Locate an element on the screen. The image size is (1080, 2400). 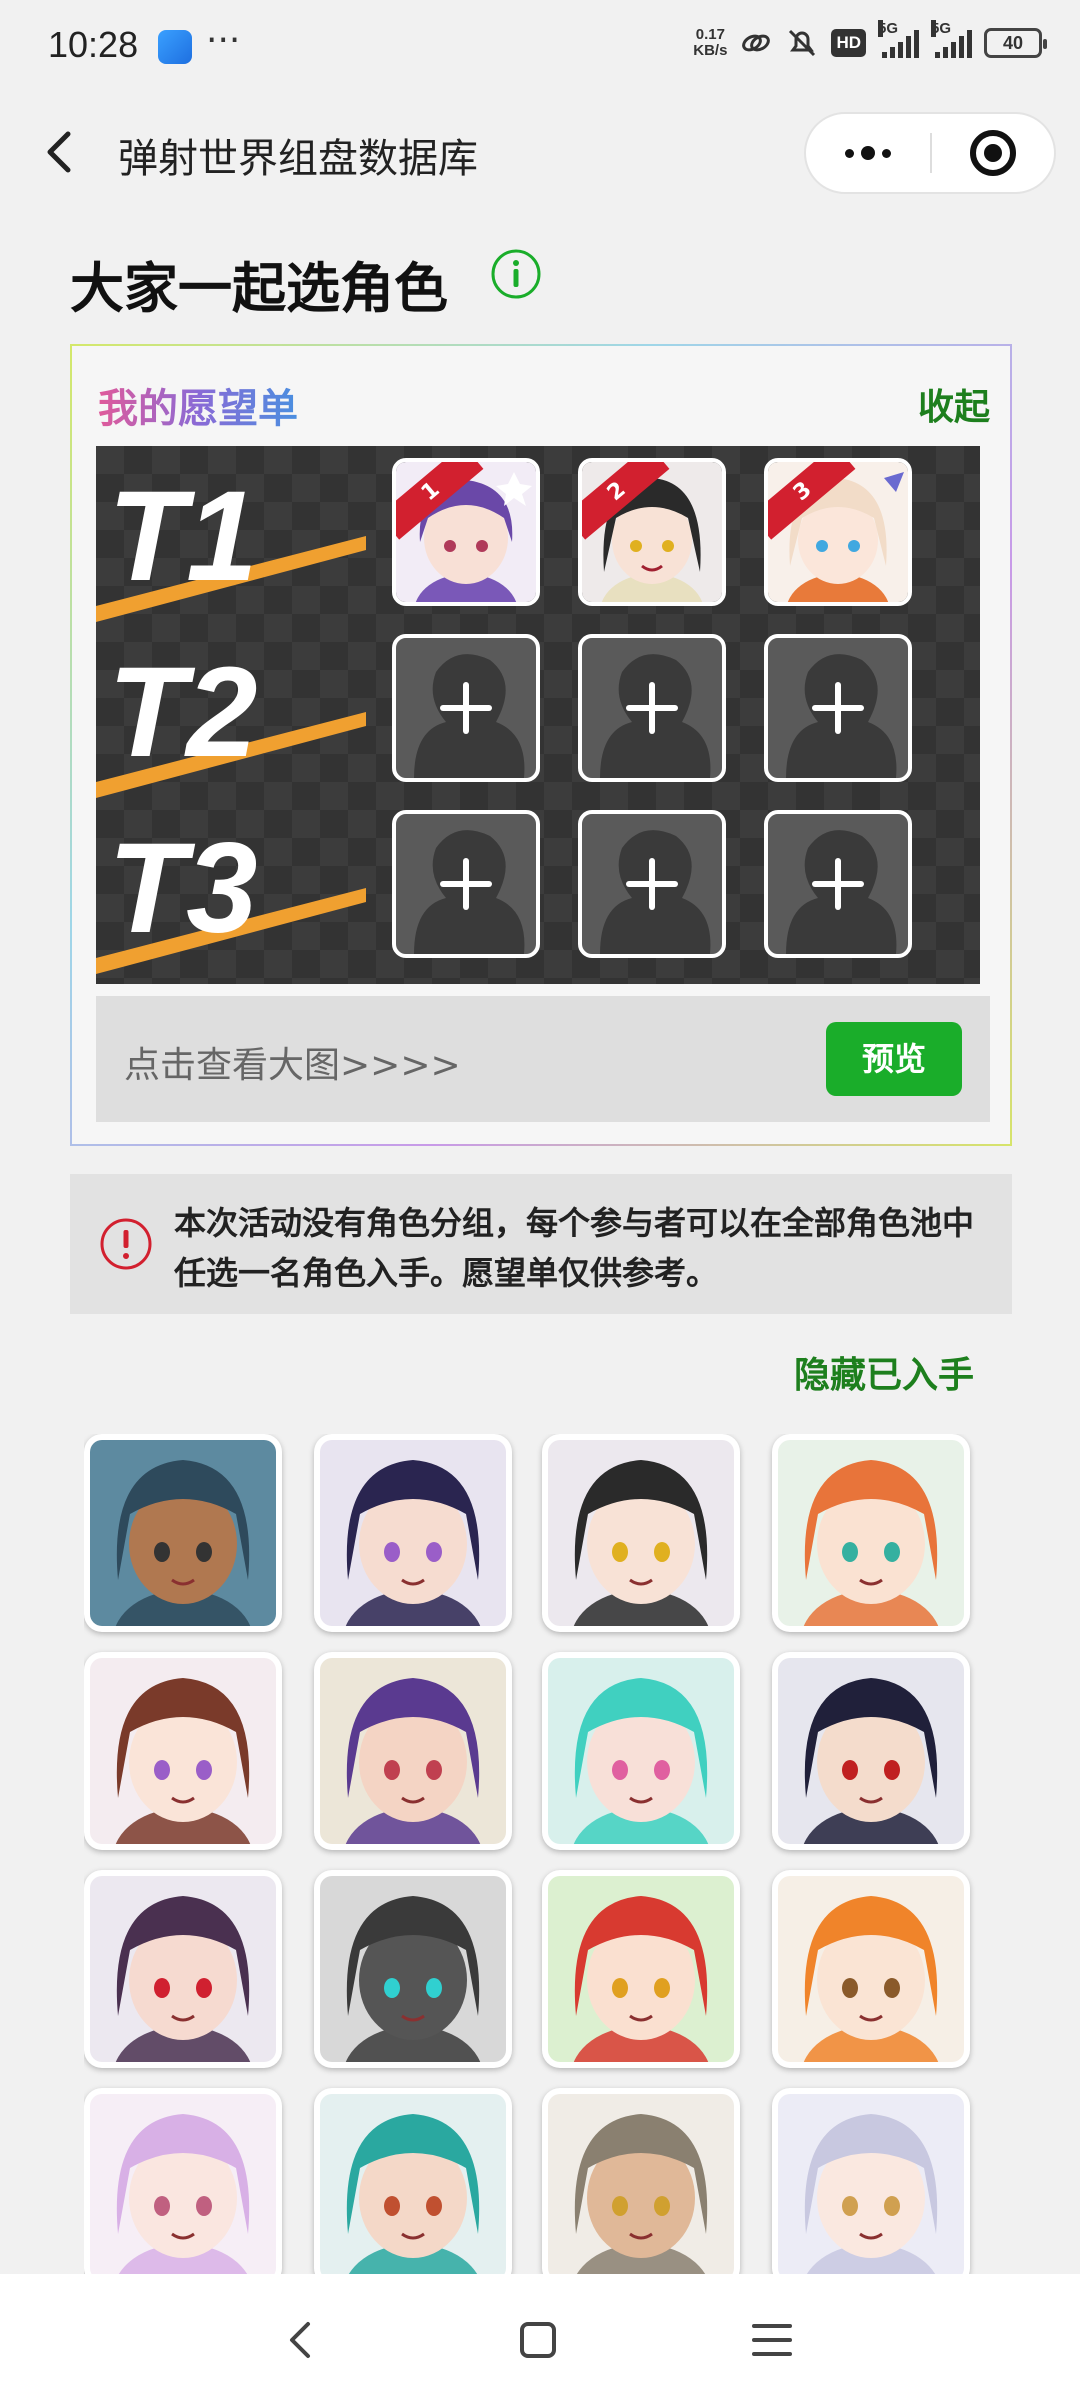
tier-label-t2-text: T2 is located at coordinates (182, 712).